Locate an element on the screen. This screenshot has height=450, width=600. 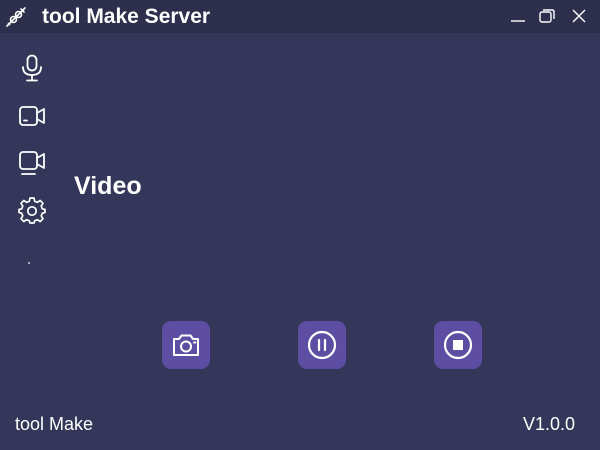
sidebar-item-settings is located at coordinates (32, 210).